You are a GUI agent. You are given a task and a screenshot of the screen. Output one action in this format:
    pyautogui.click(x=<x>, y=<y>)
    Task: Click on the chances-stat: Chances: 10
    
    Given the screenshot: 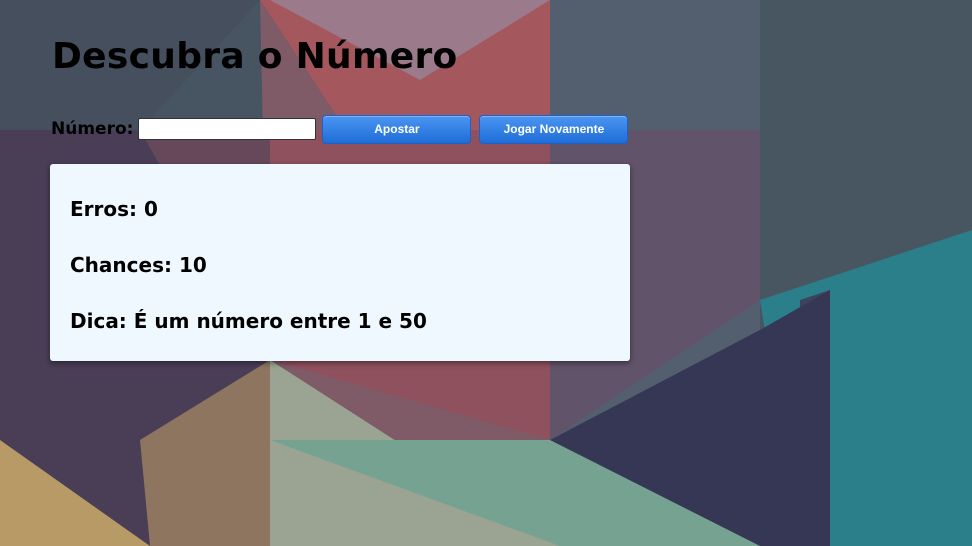 What is the action you would take?
    pyautogui.click(x=138, y=265)
    